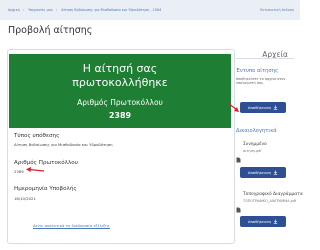 The height and width of the screenshot is (250, 320). What do you see at coordinates (255, 144) in the screenshot?
I see `attachment-label: Συνημμένο` at bounding box center [255, 144].